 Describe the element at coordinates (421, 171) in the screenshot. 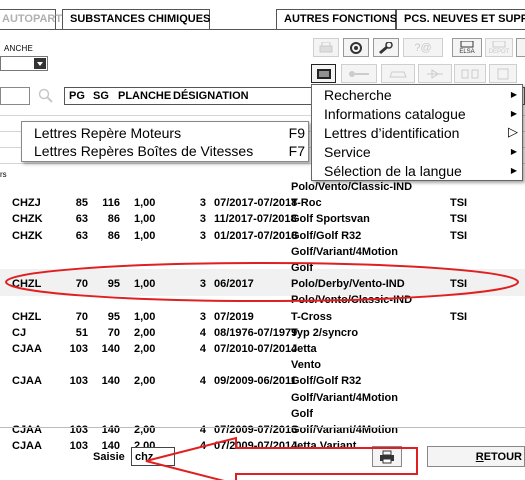

I see `menu-item-selection-langue: Sélection de la langue ▶` at that location.